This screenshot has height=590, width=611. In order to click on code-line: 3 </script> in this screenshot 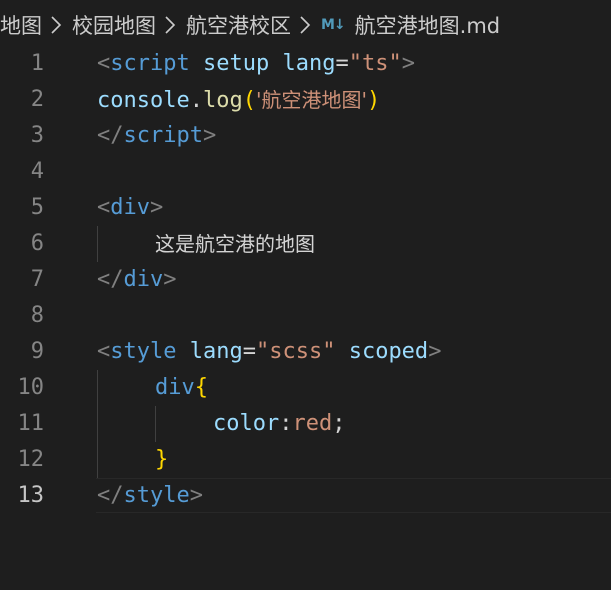, I will do `click(305, 136)`.